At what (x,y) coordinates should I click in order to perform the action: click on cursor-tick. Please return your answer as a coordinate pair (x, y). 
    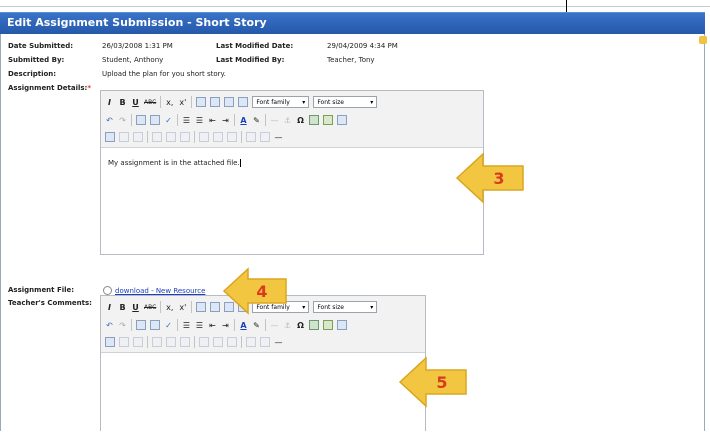
    Looking at the image, I should click on (566, 6).